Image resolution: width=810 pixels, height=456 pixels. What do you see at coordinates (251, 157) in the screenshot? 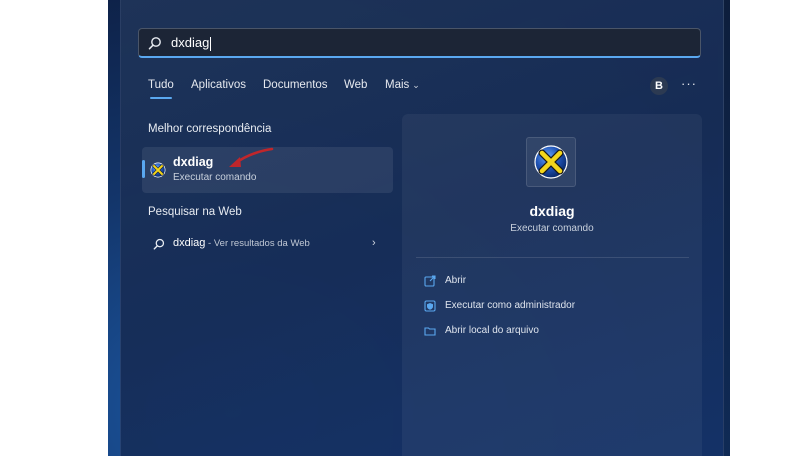
I see `annotation-arrow-icon` at bounding box center [251, 157].